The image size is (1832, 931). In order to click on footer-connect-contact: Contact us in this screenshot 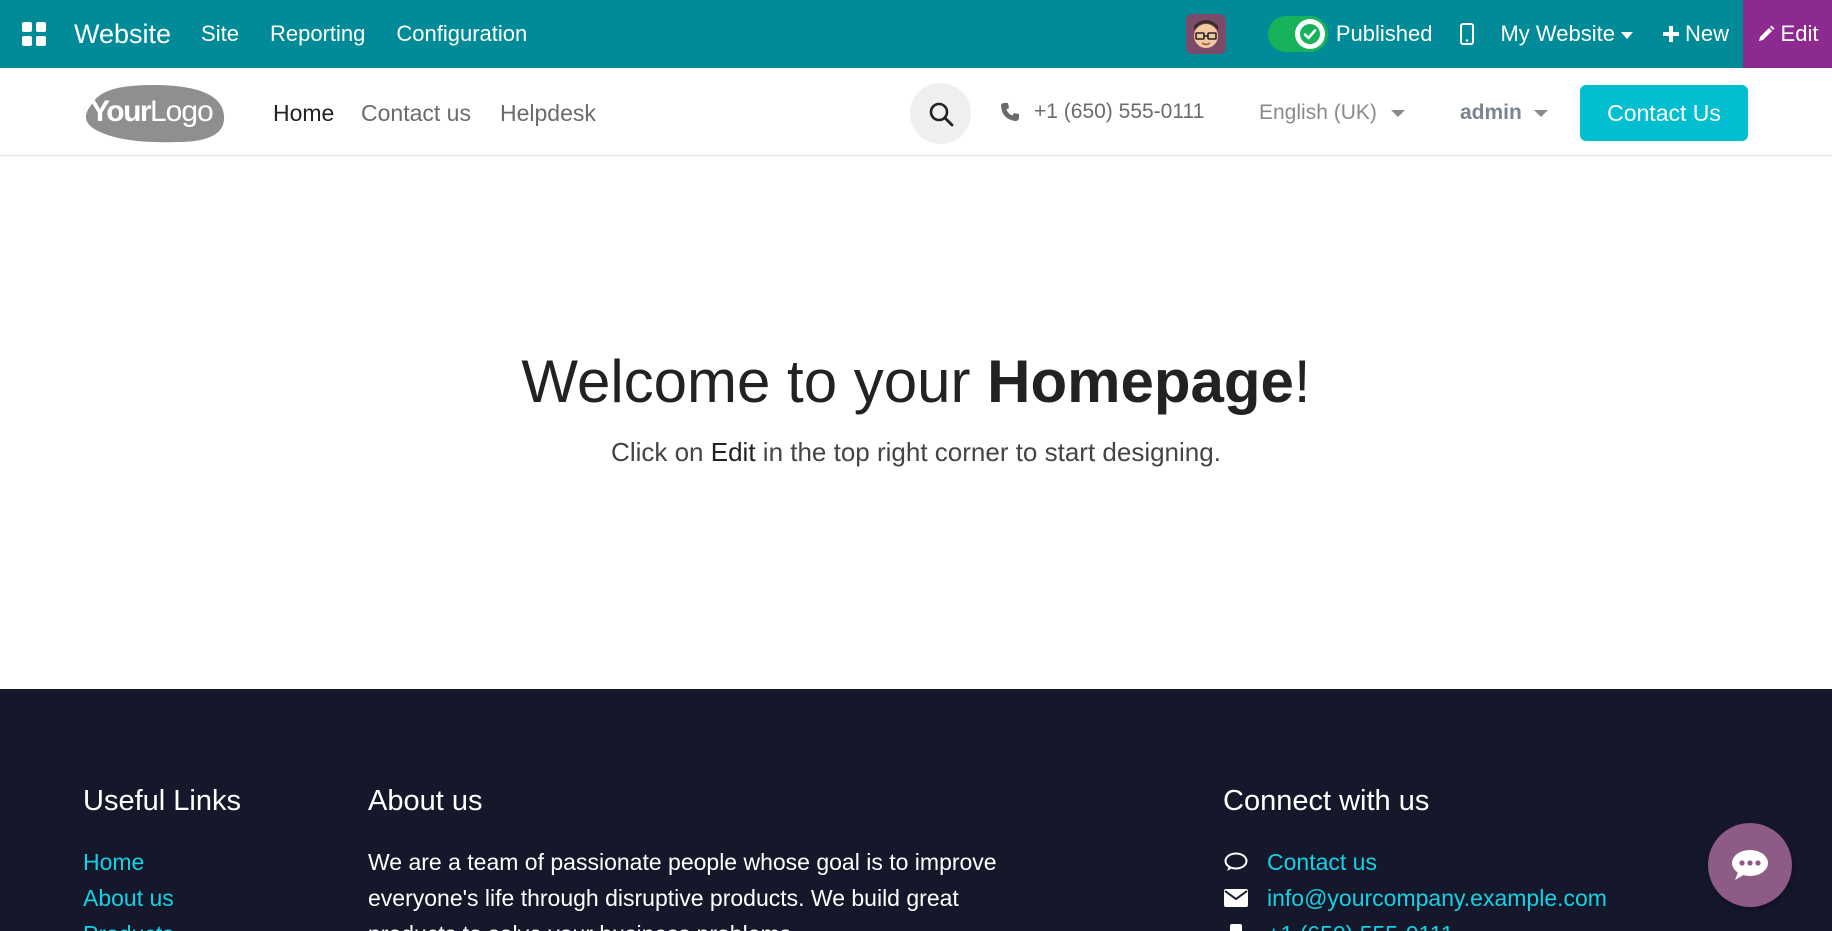, I will do `click(1415, 862)`.